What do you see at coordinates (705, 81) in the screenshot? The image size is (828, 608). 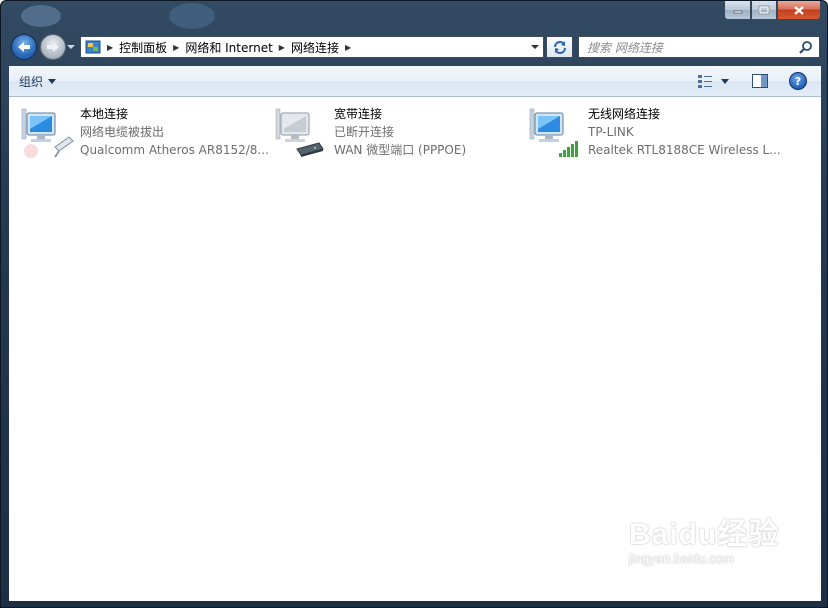 I see `view-details-icon` at bounding box center [705, 81].